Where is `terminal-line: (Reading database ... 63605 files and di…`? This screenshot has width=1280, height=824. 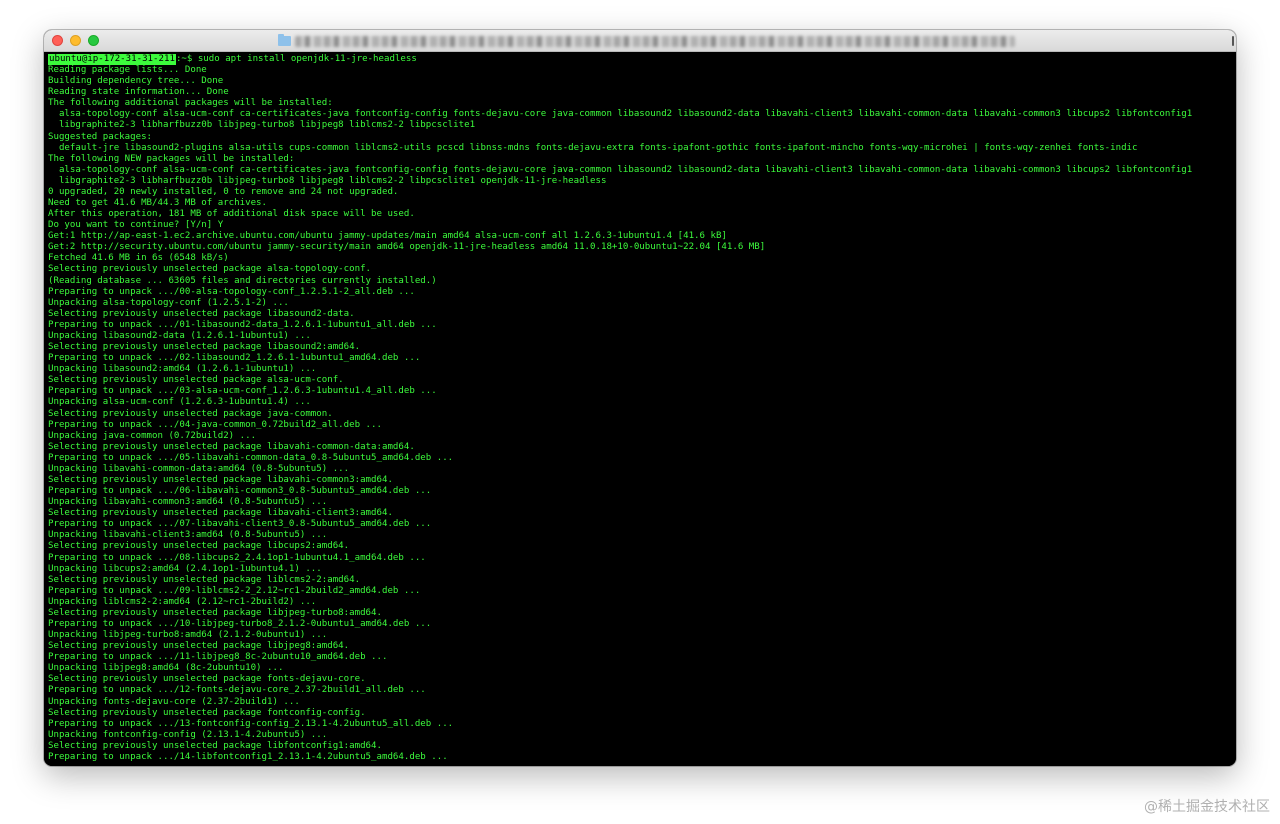
terminal-line: (Reading database ... 63605 files and di… is located at coordinates (242, 280).